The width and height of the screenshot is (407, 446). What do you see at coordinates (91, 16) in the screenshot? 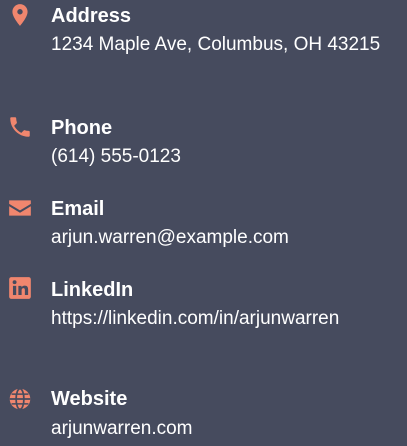
I see `contact-title-address: Address` at bounding box center [91, 16].